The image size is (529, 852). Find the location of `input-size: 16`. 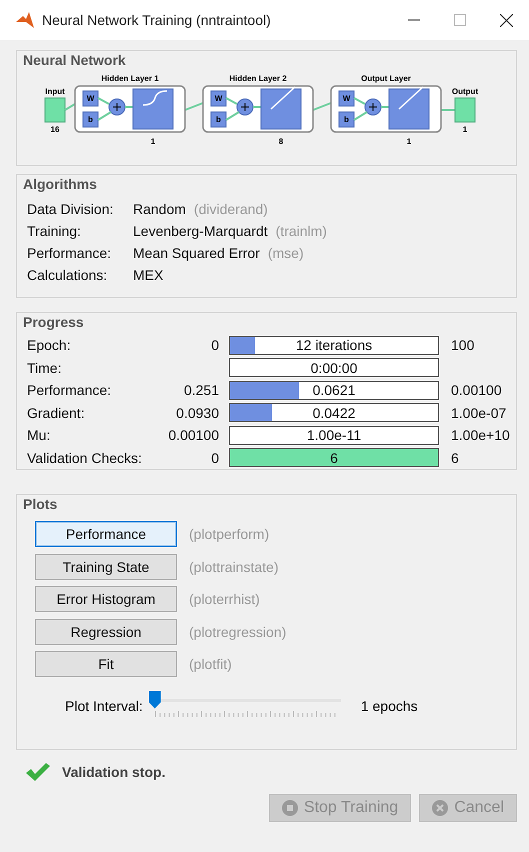

input-size: 16 is located at coordinates (55, 129).